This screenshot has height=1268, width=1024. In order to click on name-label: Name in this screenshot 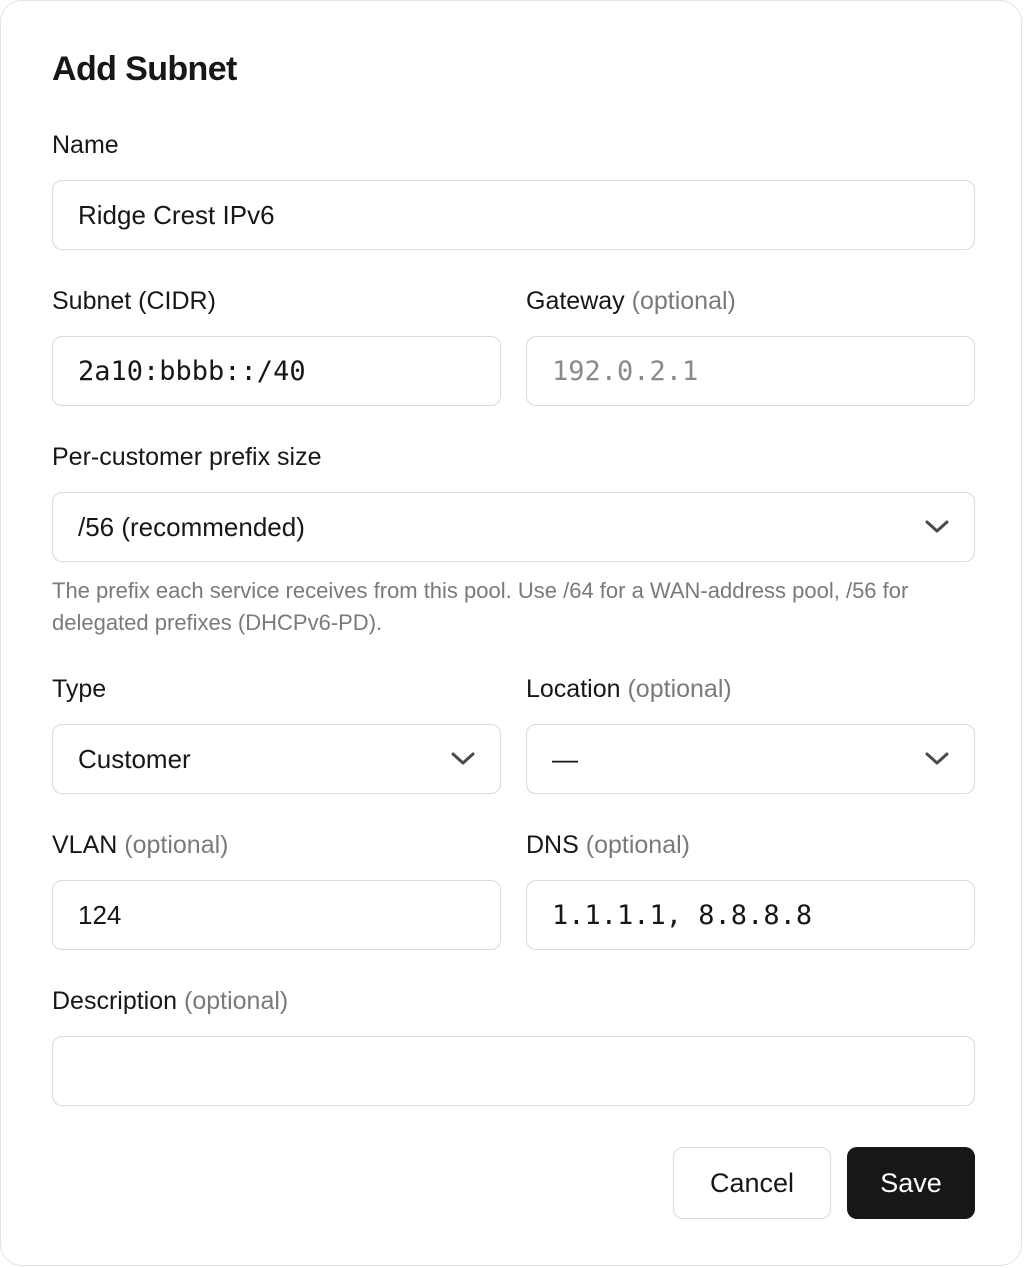, I will do `click(85, 145)`.